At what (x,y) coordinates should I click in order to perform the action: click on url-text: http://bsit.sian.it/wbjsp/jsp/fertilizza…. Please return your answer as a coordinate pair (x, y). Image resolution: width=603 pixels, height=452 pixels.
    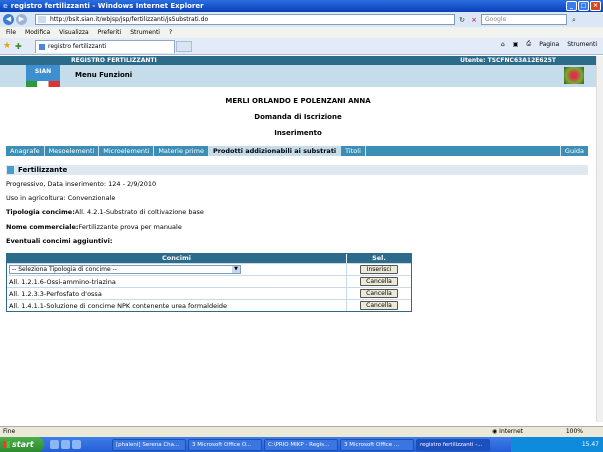
    Looking at the image, I should click on (129, 19).